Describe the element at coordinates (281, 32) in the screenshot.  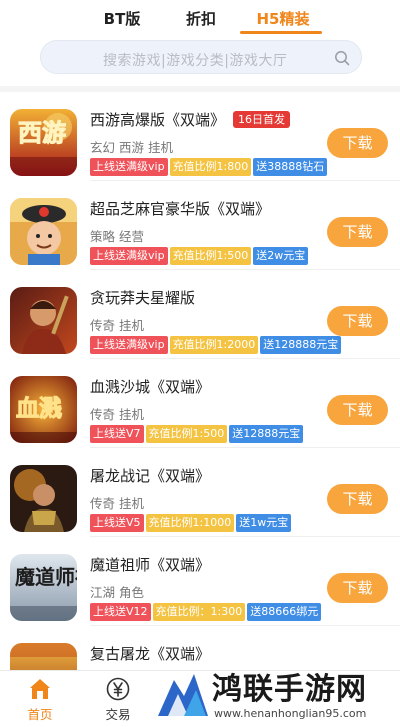
I see `active-tab-indicator` at that location.